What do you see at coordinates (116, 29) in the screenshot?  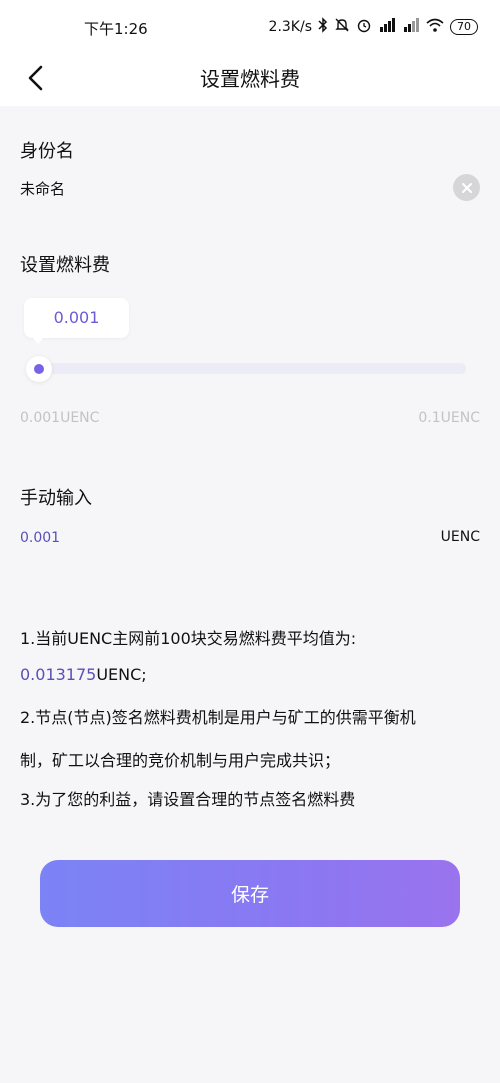 I see `status-time: 下午1:26` at bounding box center [116, 29].